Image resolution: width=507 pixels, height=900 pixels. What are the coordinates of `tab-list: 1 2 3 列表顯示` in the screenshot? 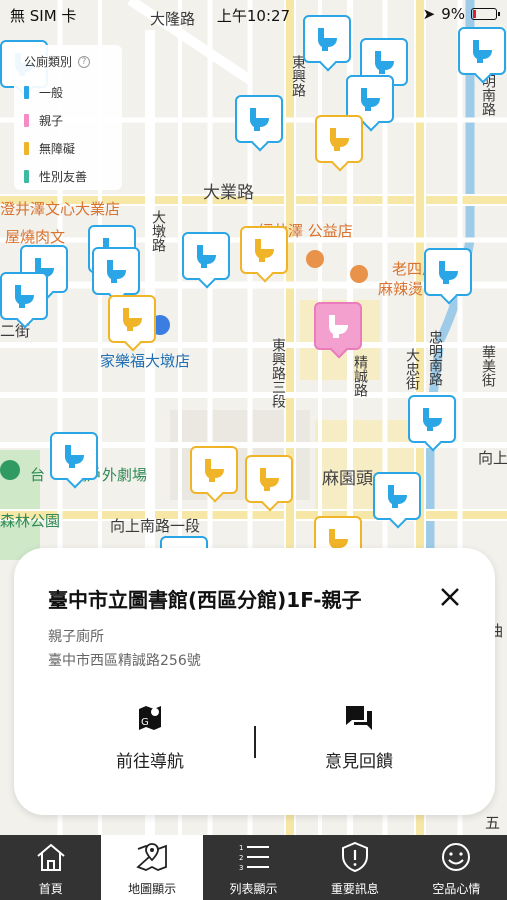 It's located at (253, 867).